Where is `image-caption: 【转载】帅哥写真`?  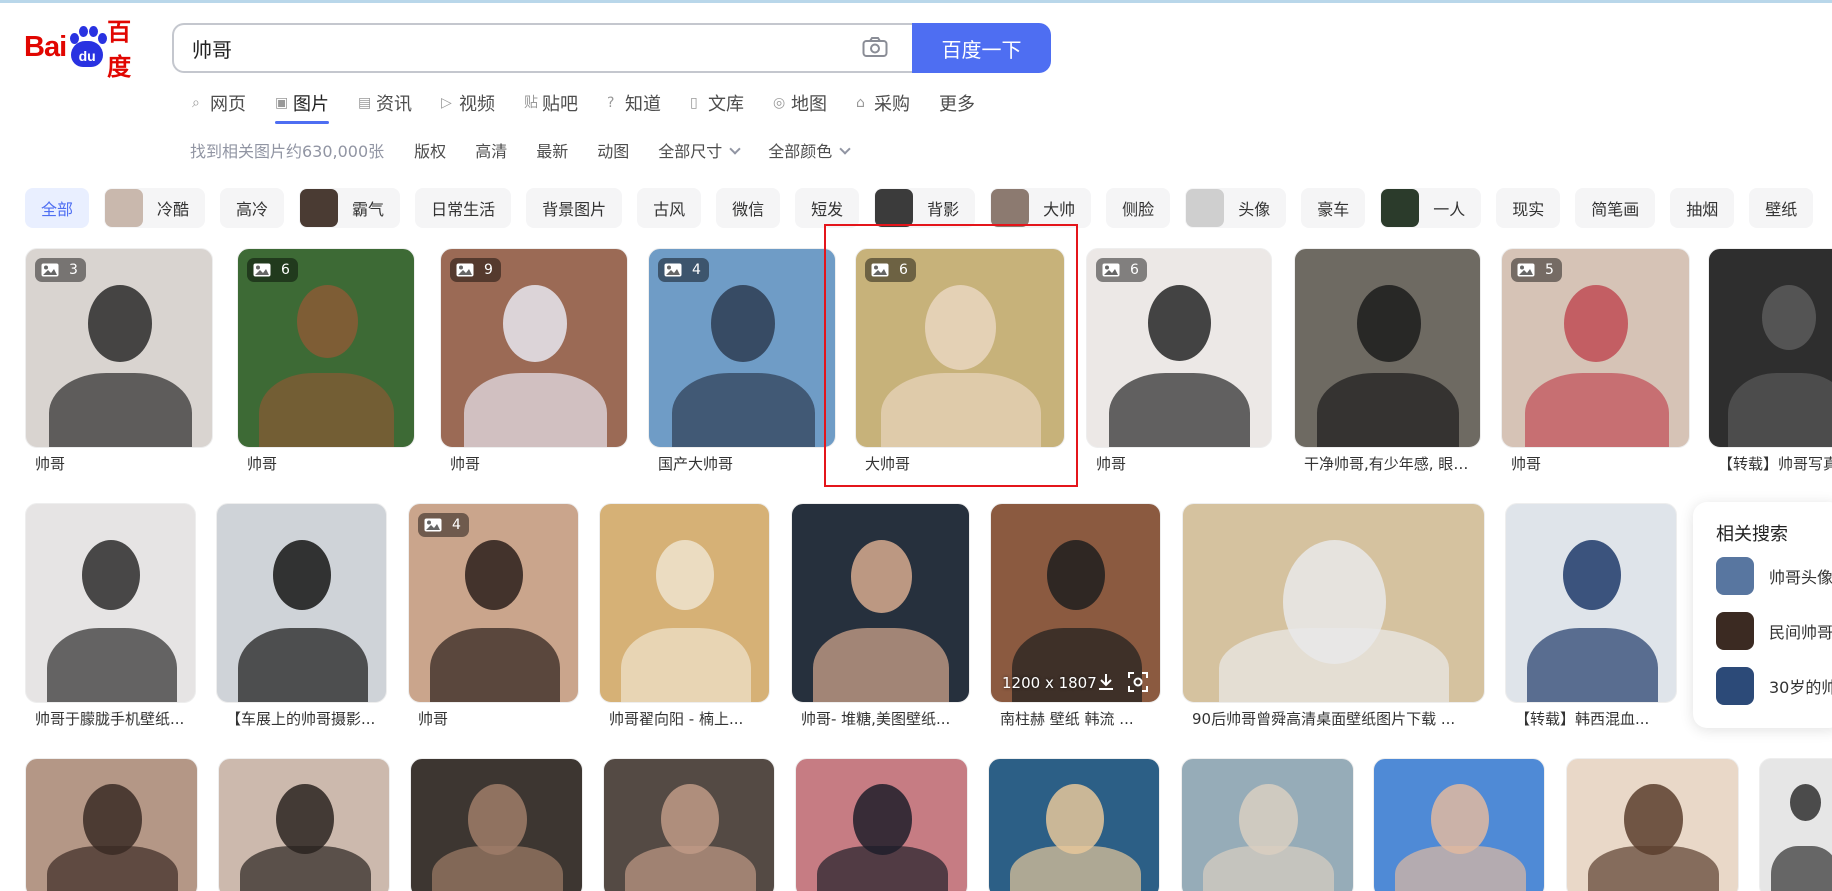
image-caption: 【转载】帅哥写真 is located at coordinates (1775, 463).